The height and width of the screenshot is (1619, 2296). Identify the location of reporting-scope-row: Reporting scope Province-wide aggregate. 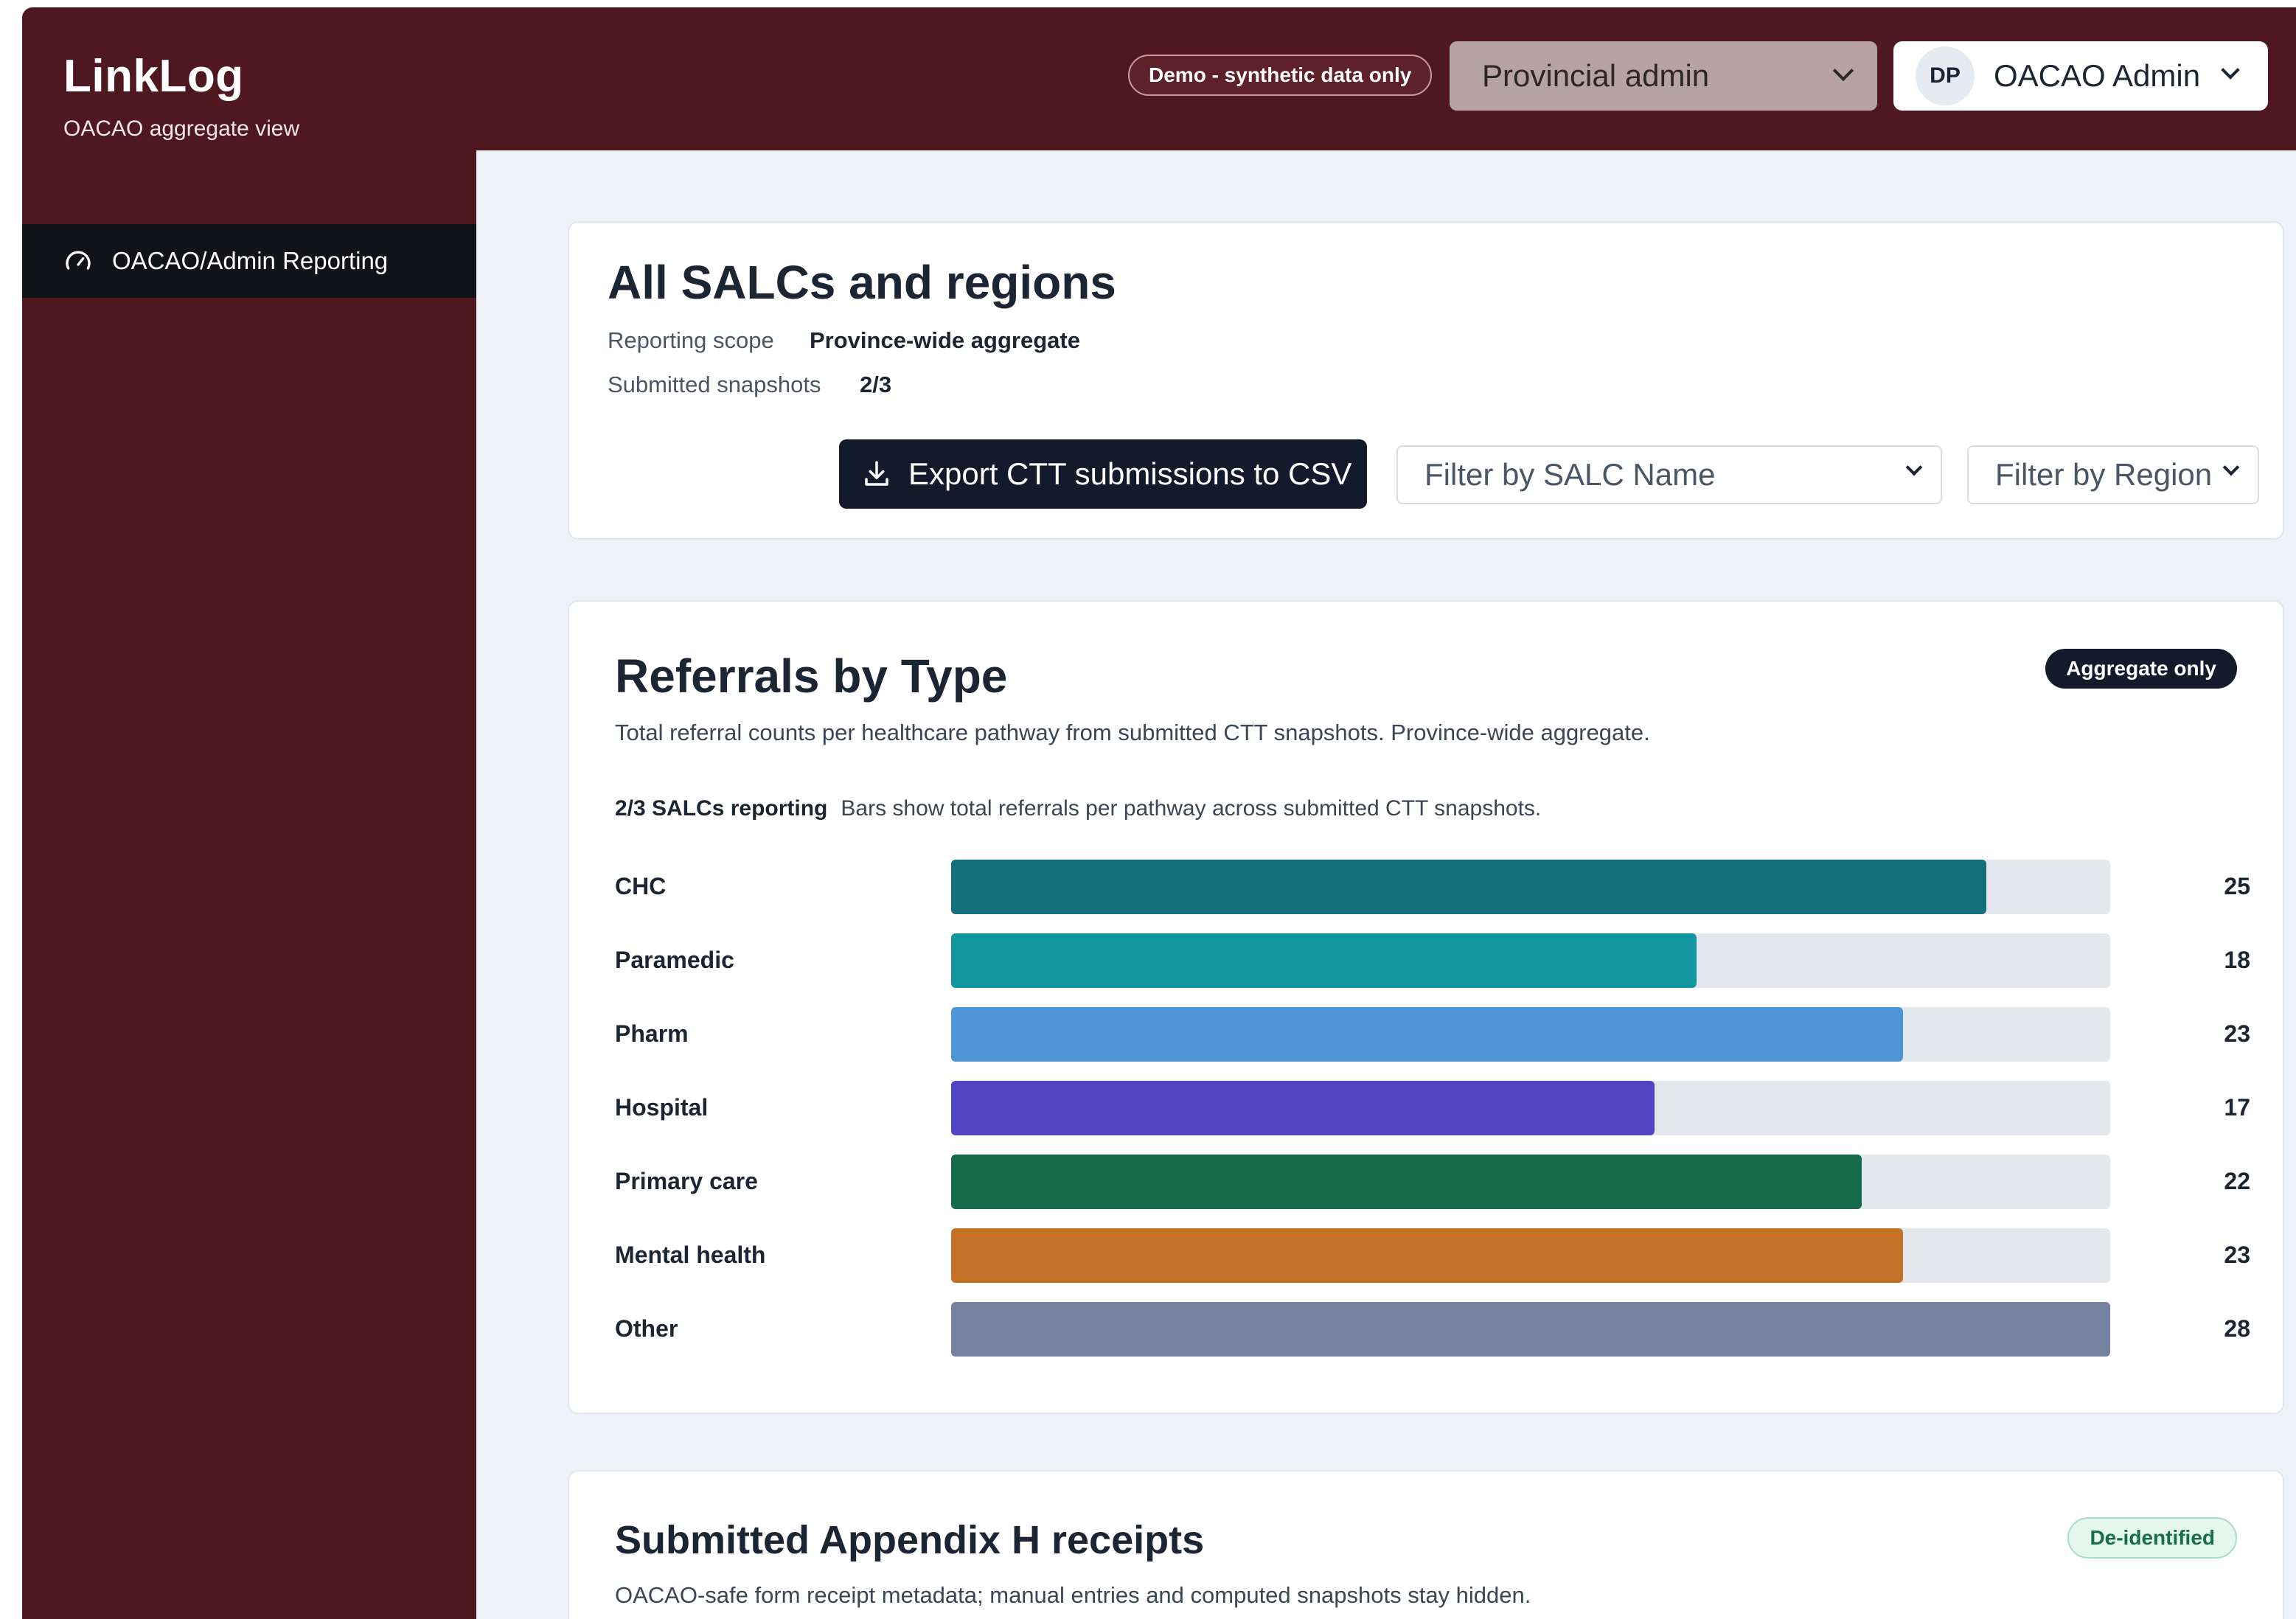
(844, 340).